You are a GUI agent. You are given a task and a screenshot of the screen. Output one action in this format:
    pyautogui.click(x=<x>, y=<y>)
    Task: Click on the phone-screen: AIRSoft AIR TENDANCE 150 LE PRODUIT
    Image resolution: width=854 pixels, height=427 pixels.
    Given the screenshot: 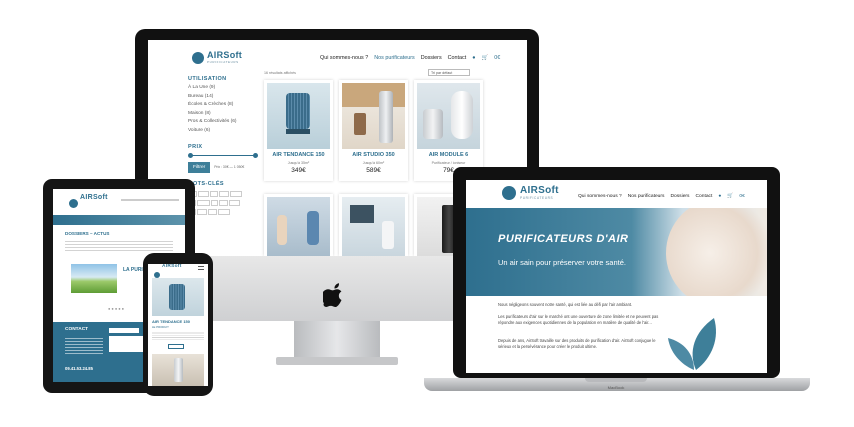 What is the action you would take?
    pyautogui.click(x=178, y=325)
    